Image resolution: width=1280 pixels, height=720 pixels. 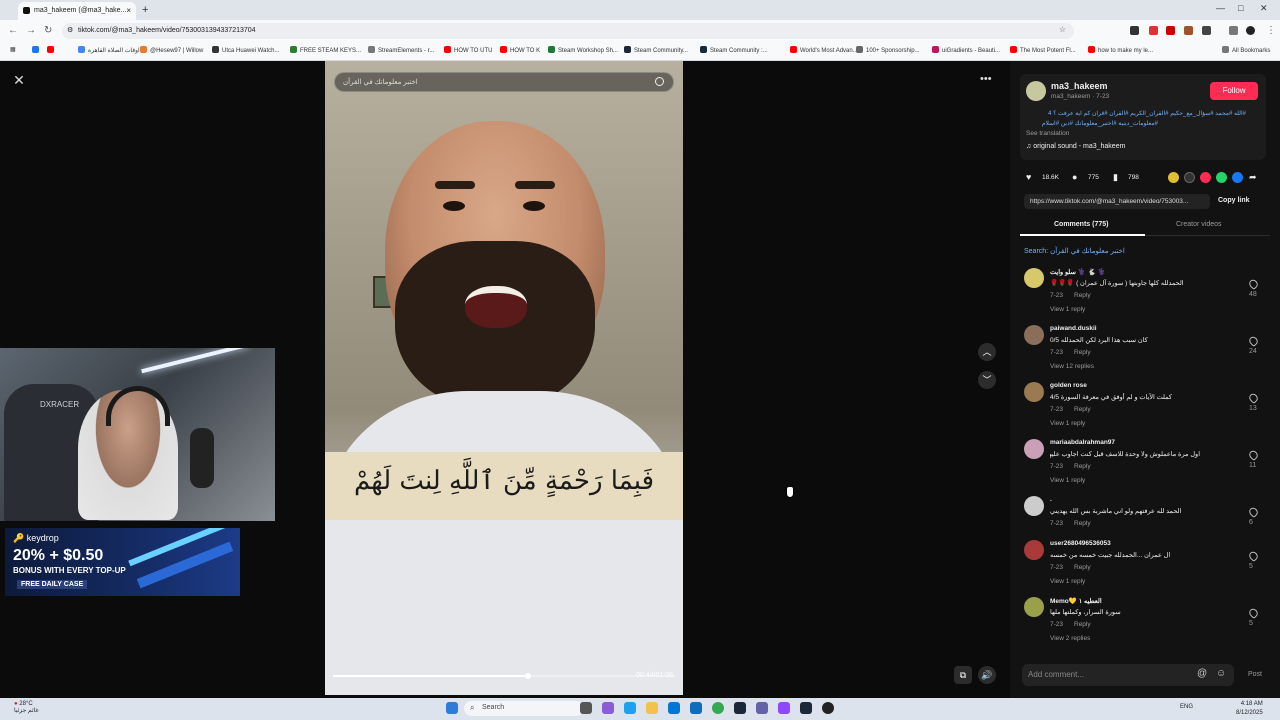 What do you see at coordinates (1082, 442) in the screenshot?
I see `comment-username: mariaabdalrahman97` at bounding box center [1082, 442].